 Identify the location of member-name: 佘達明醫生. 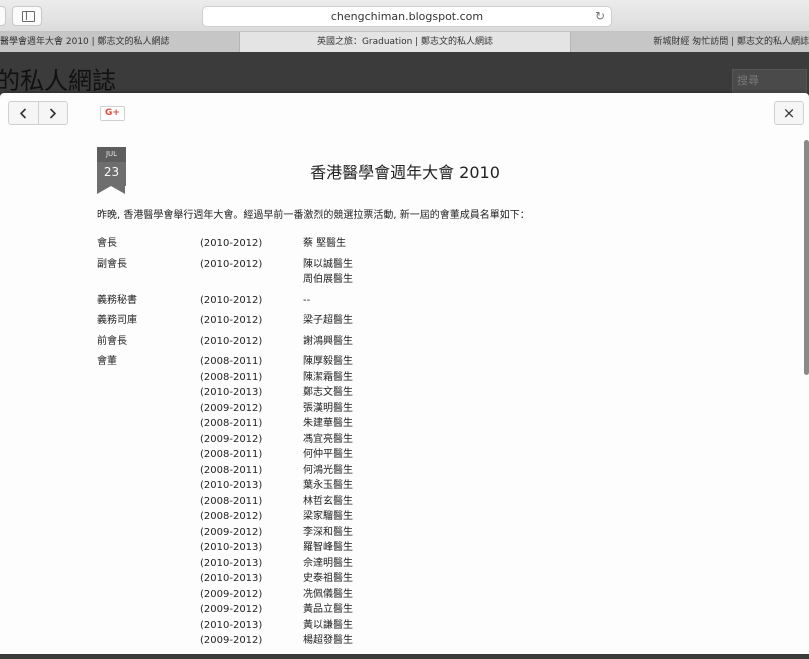
(328, 563).